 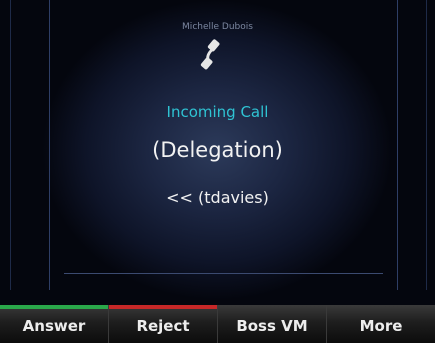 I want to click on forwarded-from: << (tdavies), so click(x=217, y=197).